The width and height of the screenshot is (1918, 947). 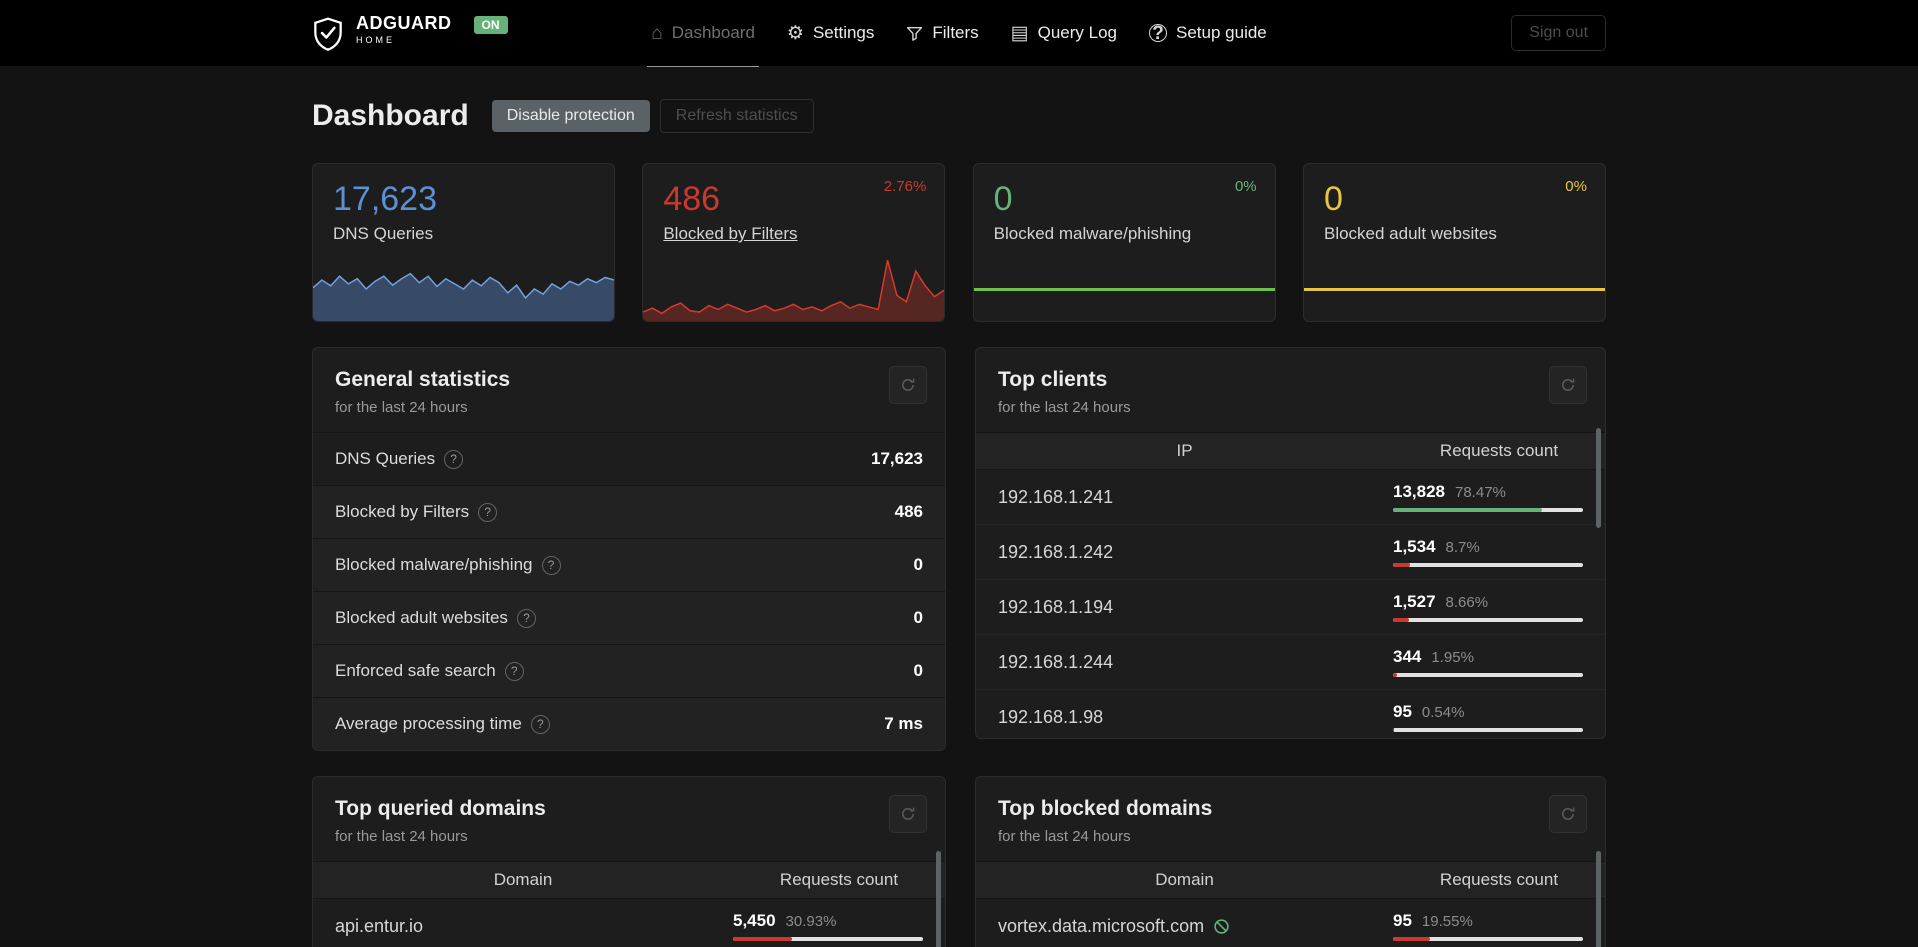 I want to click on stats-row: Blocked malware/phishing 0, so click(x=629, y=564).